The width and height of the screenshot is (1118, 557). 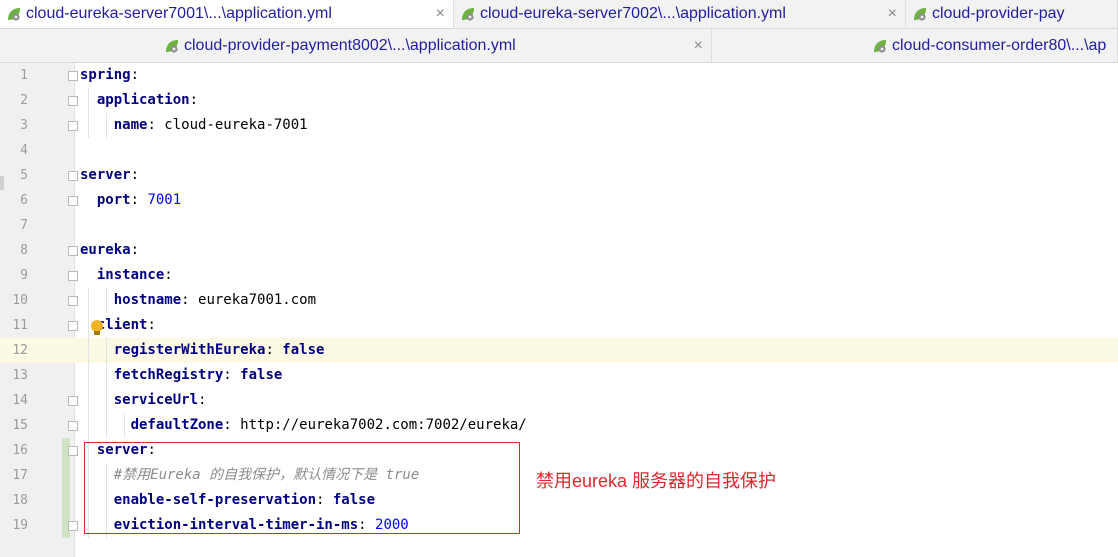 I want to click on line-number: 3, so click(x=24, y=125).